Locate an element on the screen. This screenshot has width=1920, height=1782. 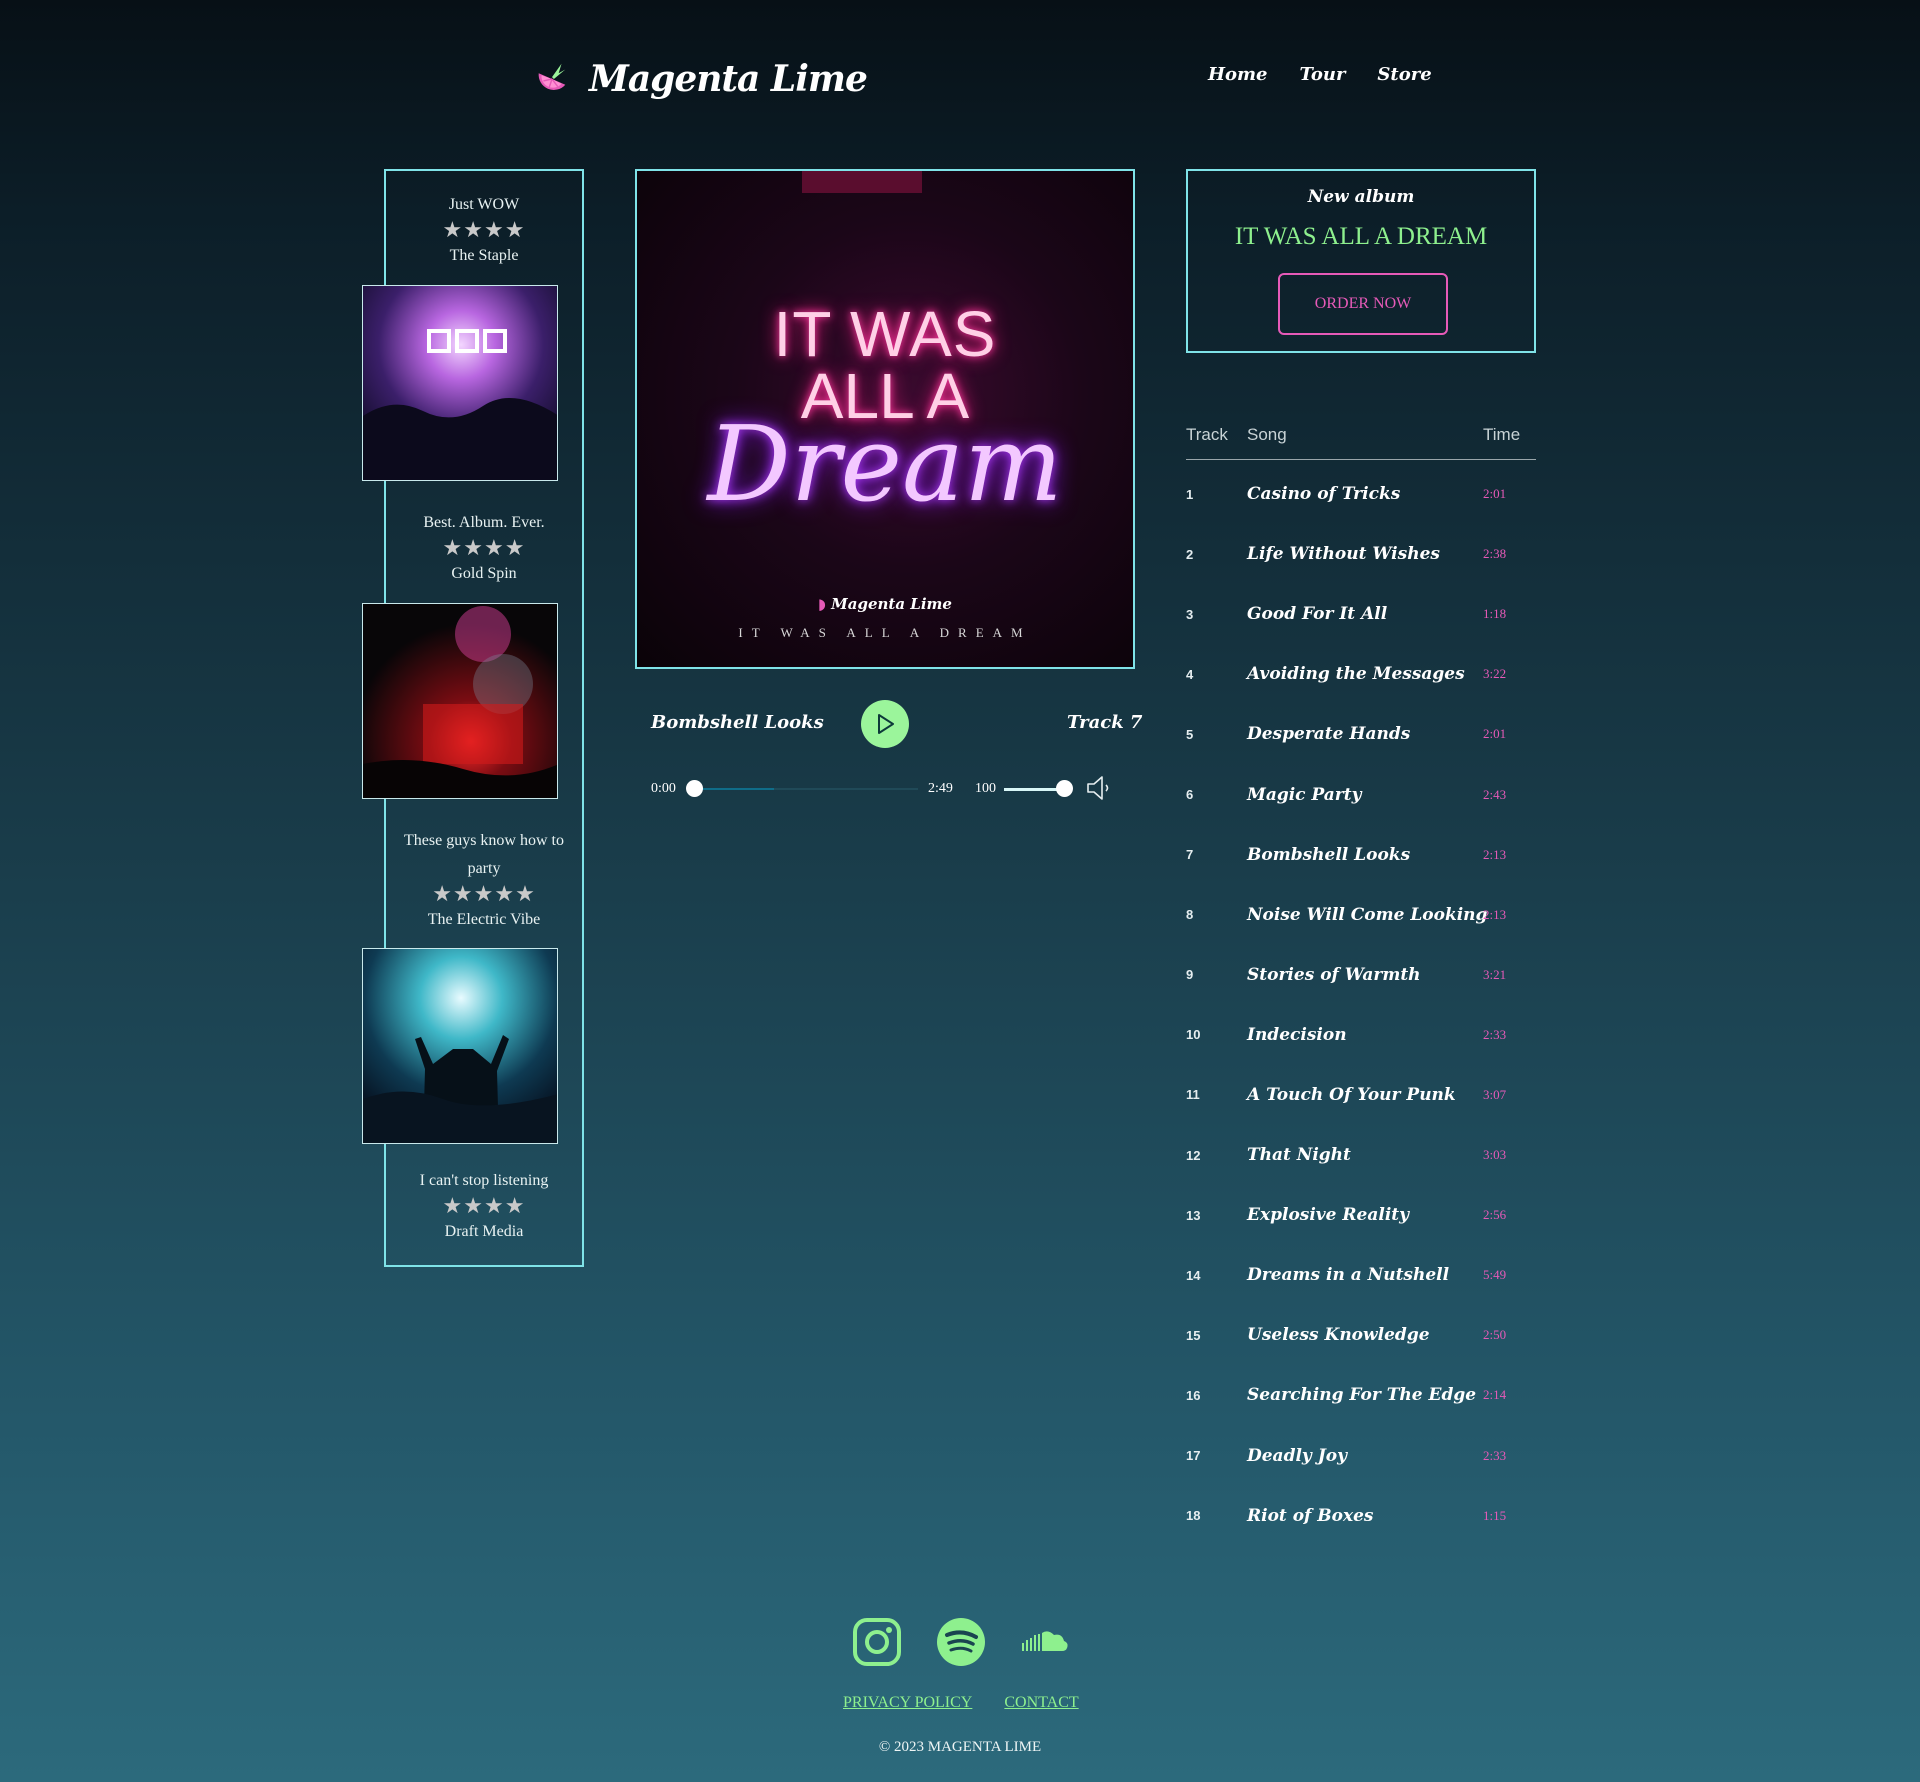
track-row: 1 Casino of Tricks 2:01 is located at coordinates (1361, 494).